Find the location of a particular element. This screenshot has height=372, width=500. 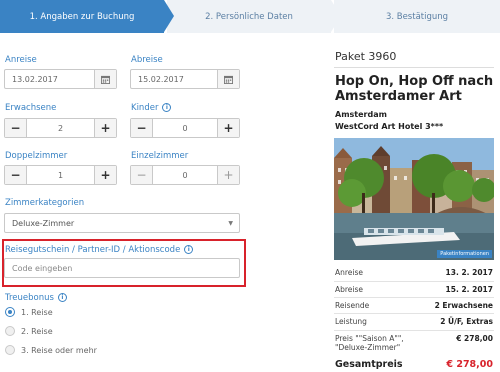

adults-count: 2 is located at coordinates (60, 128).